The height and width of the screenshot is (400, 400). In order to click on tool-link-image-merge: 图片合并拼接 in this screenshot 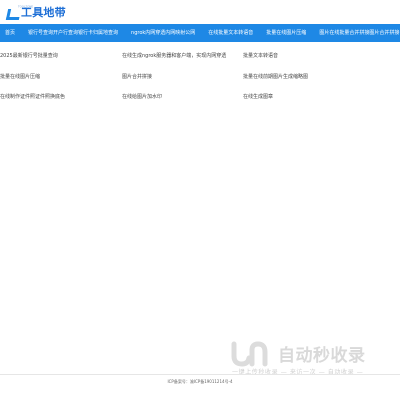, I will do `click(137, 76)`.